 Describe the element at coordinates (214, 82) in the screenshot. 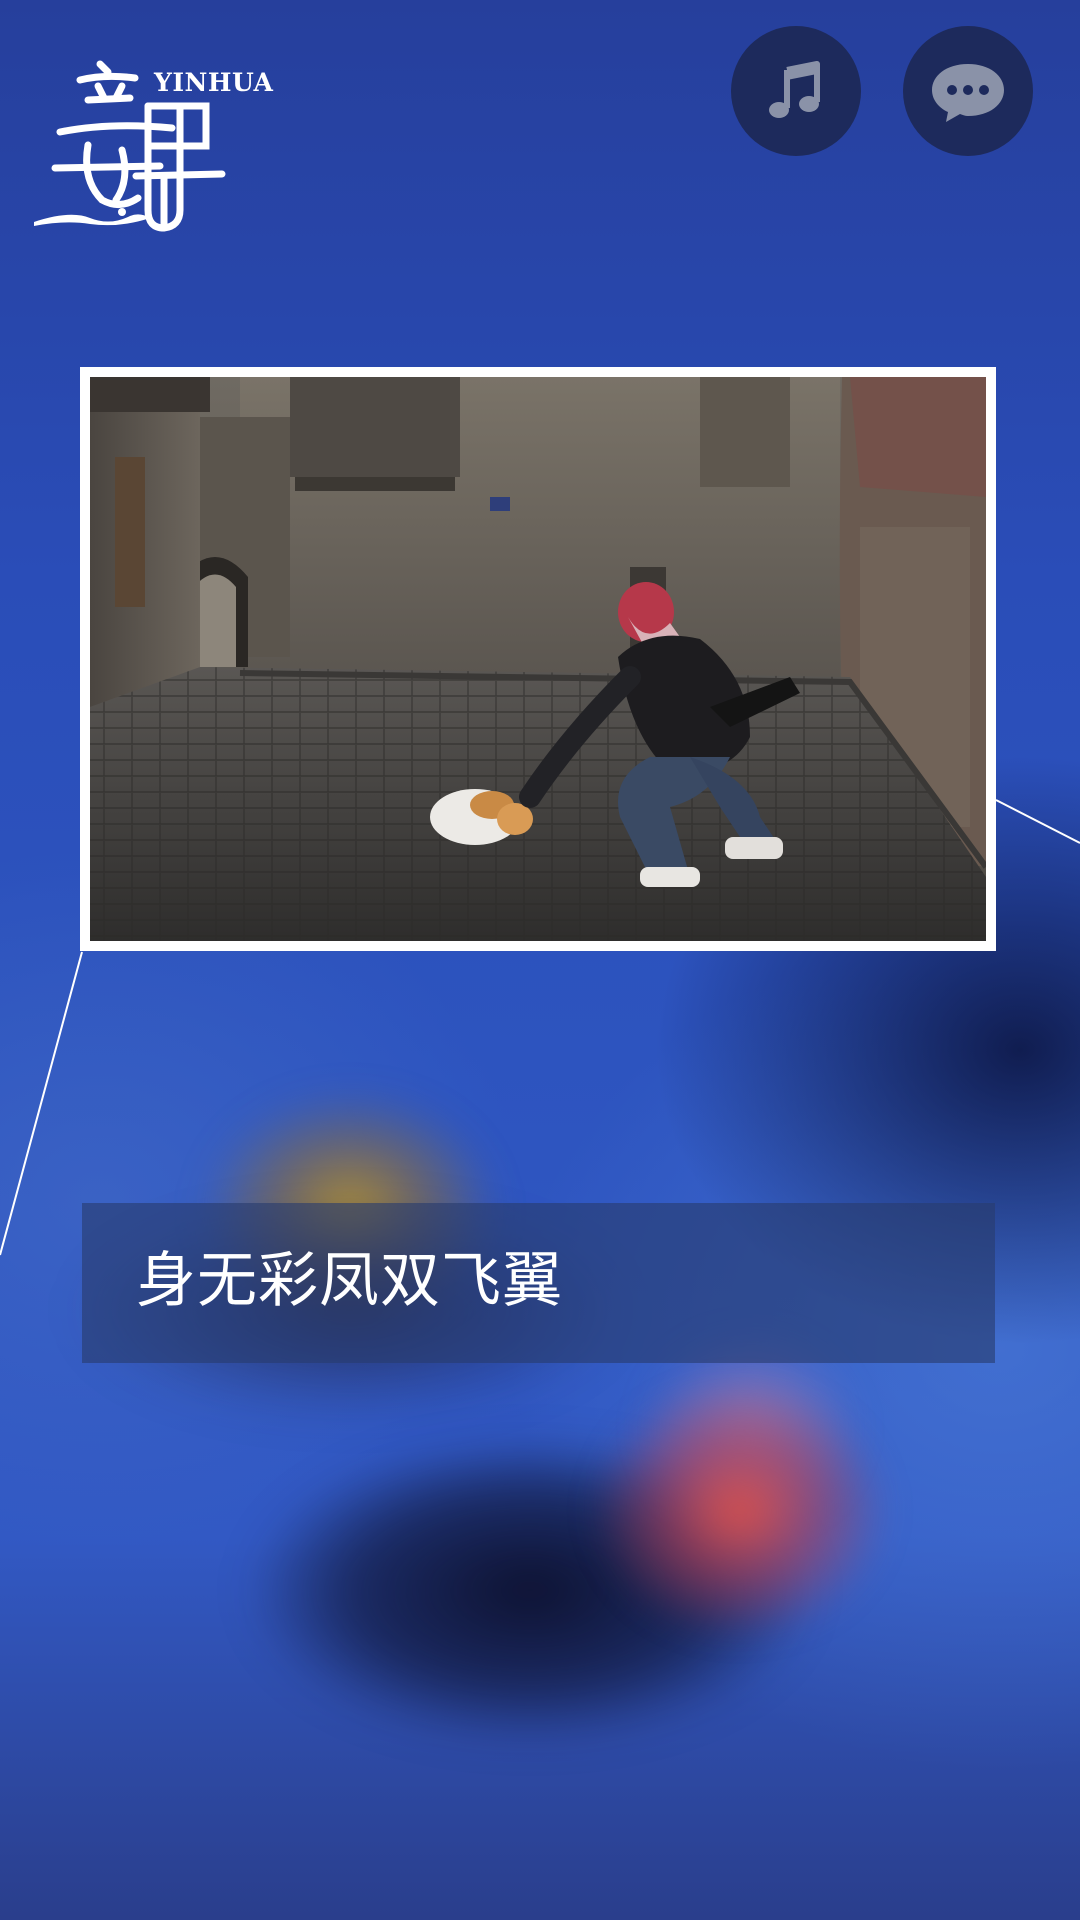

I see `logo-latin-text: YINHUA` at that location.